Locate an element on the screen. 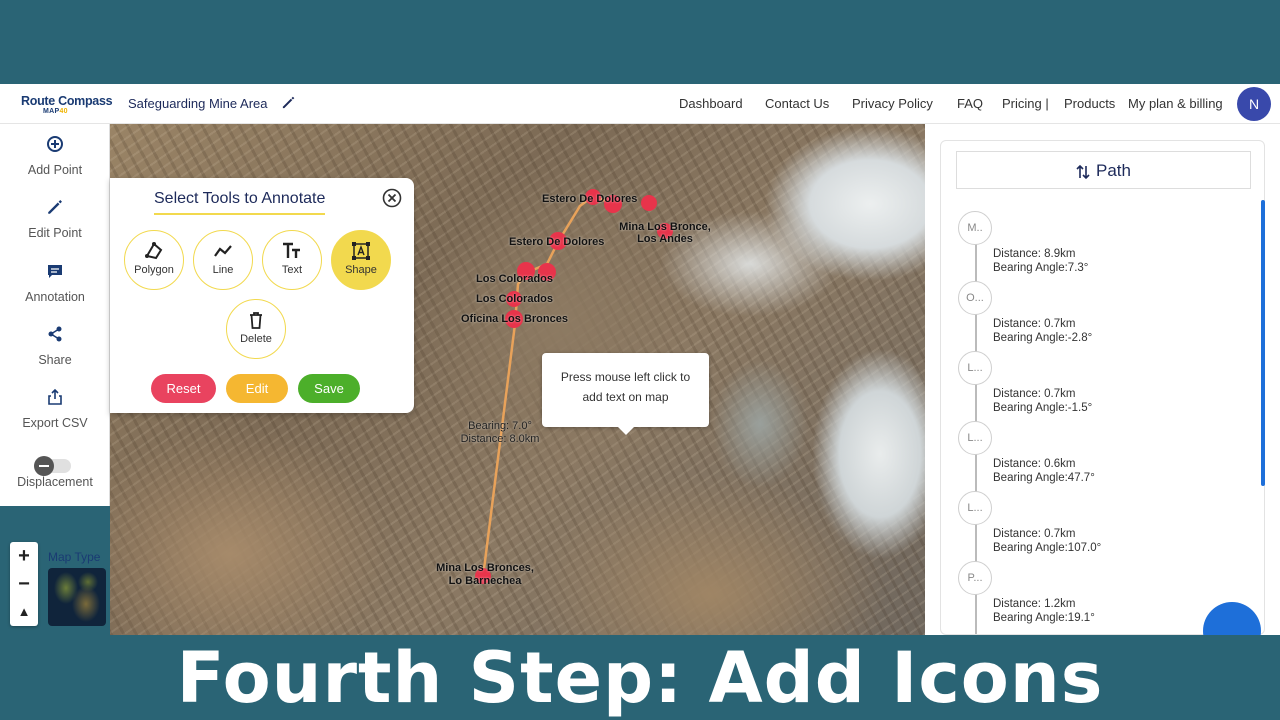 The width and height of the screenshot is (1280, 720). caption-text: Fourth Step: Add Icons is located at coordinates (640, 678).